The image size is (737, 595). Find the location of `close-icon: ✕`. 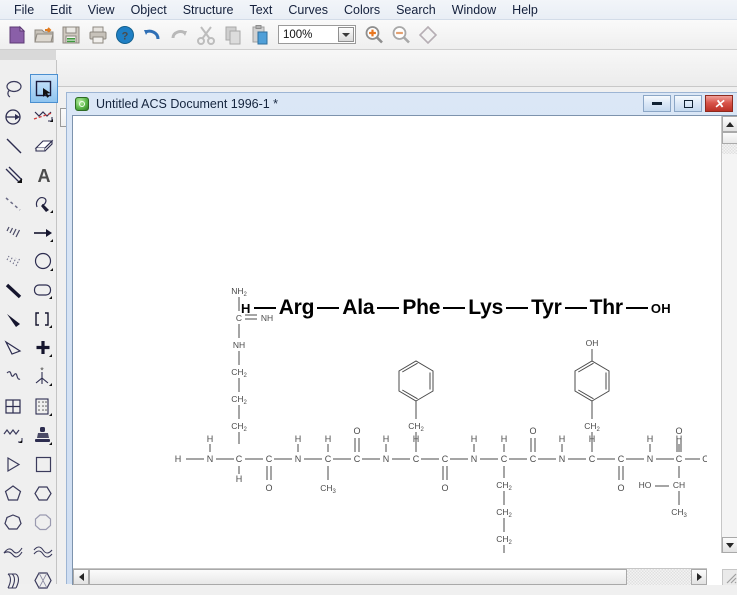

close-icon: ✕ is located at coordinates (719, 103).